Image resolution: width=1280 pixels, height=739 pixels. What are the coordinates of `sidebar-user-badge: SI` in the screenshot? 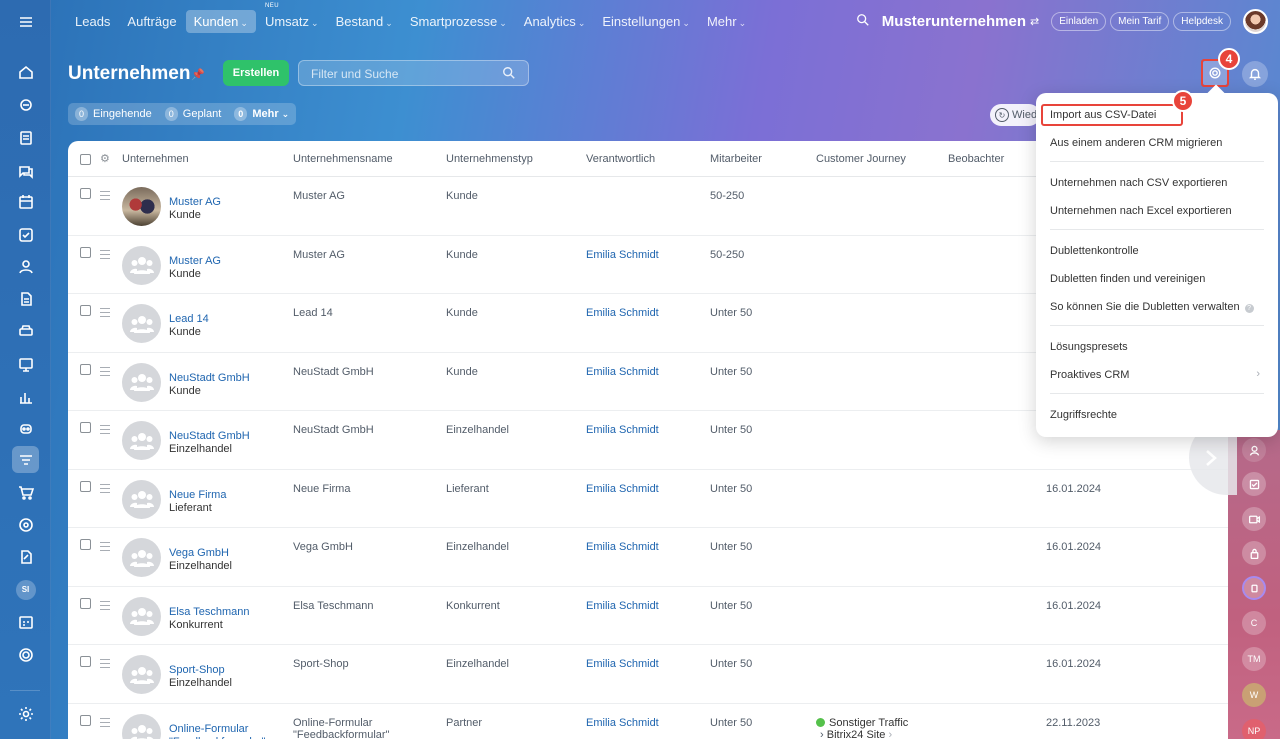 It's located at (25, 589).